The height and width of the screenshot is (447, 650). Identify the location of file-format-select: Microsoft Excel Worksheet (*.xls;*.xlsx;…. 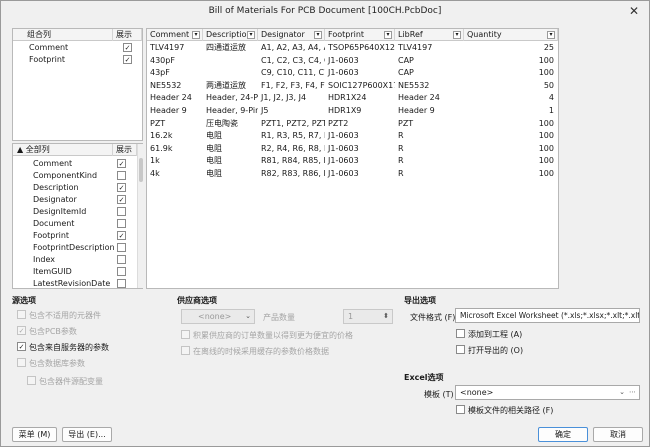
(547, 315).